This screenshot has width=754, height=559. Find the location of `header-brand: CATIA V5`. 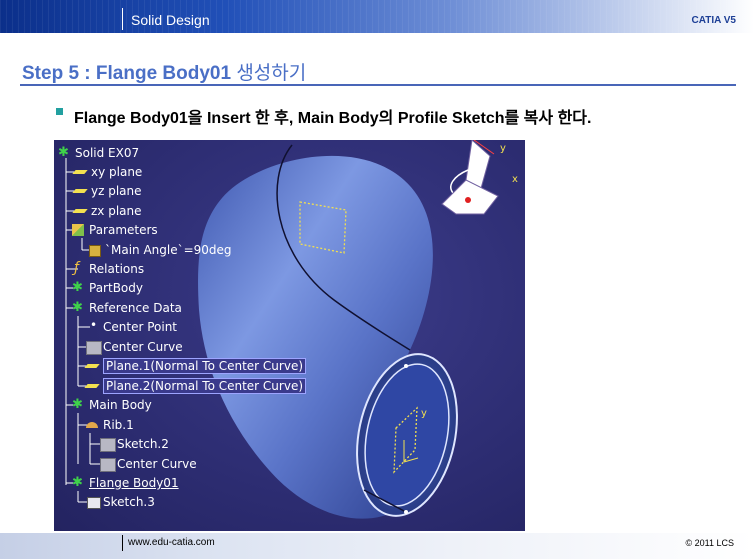

header-brand: CATIA V5 is located at coordinates (713, 20).